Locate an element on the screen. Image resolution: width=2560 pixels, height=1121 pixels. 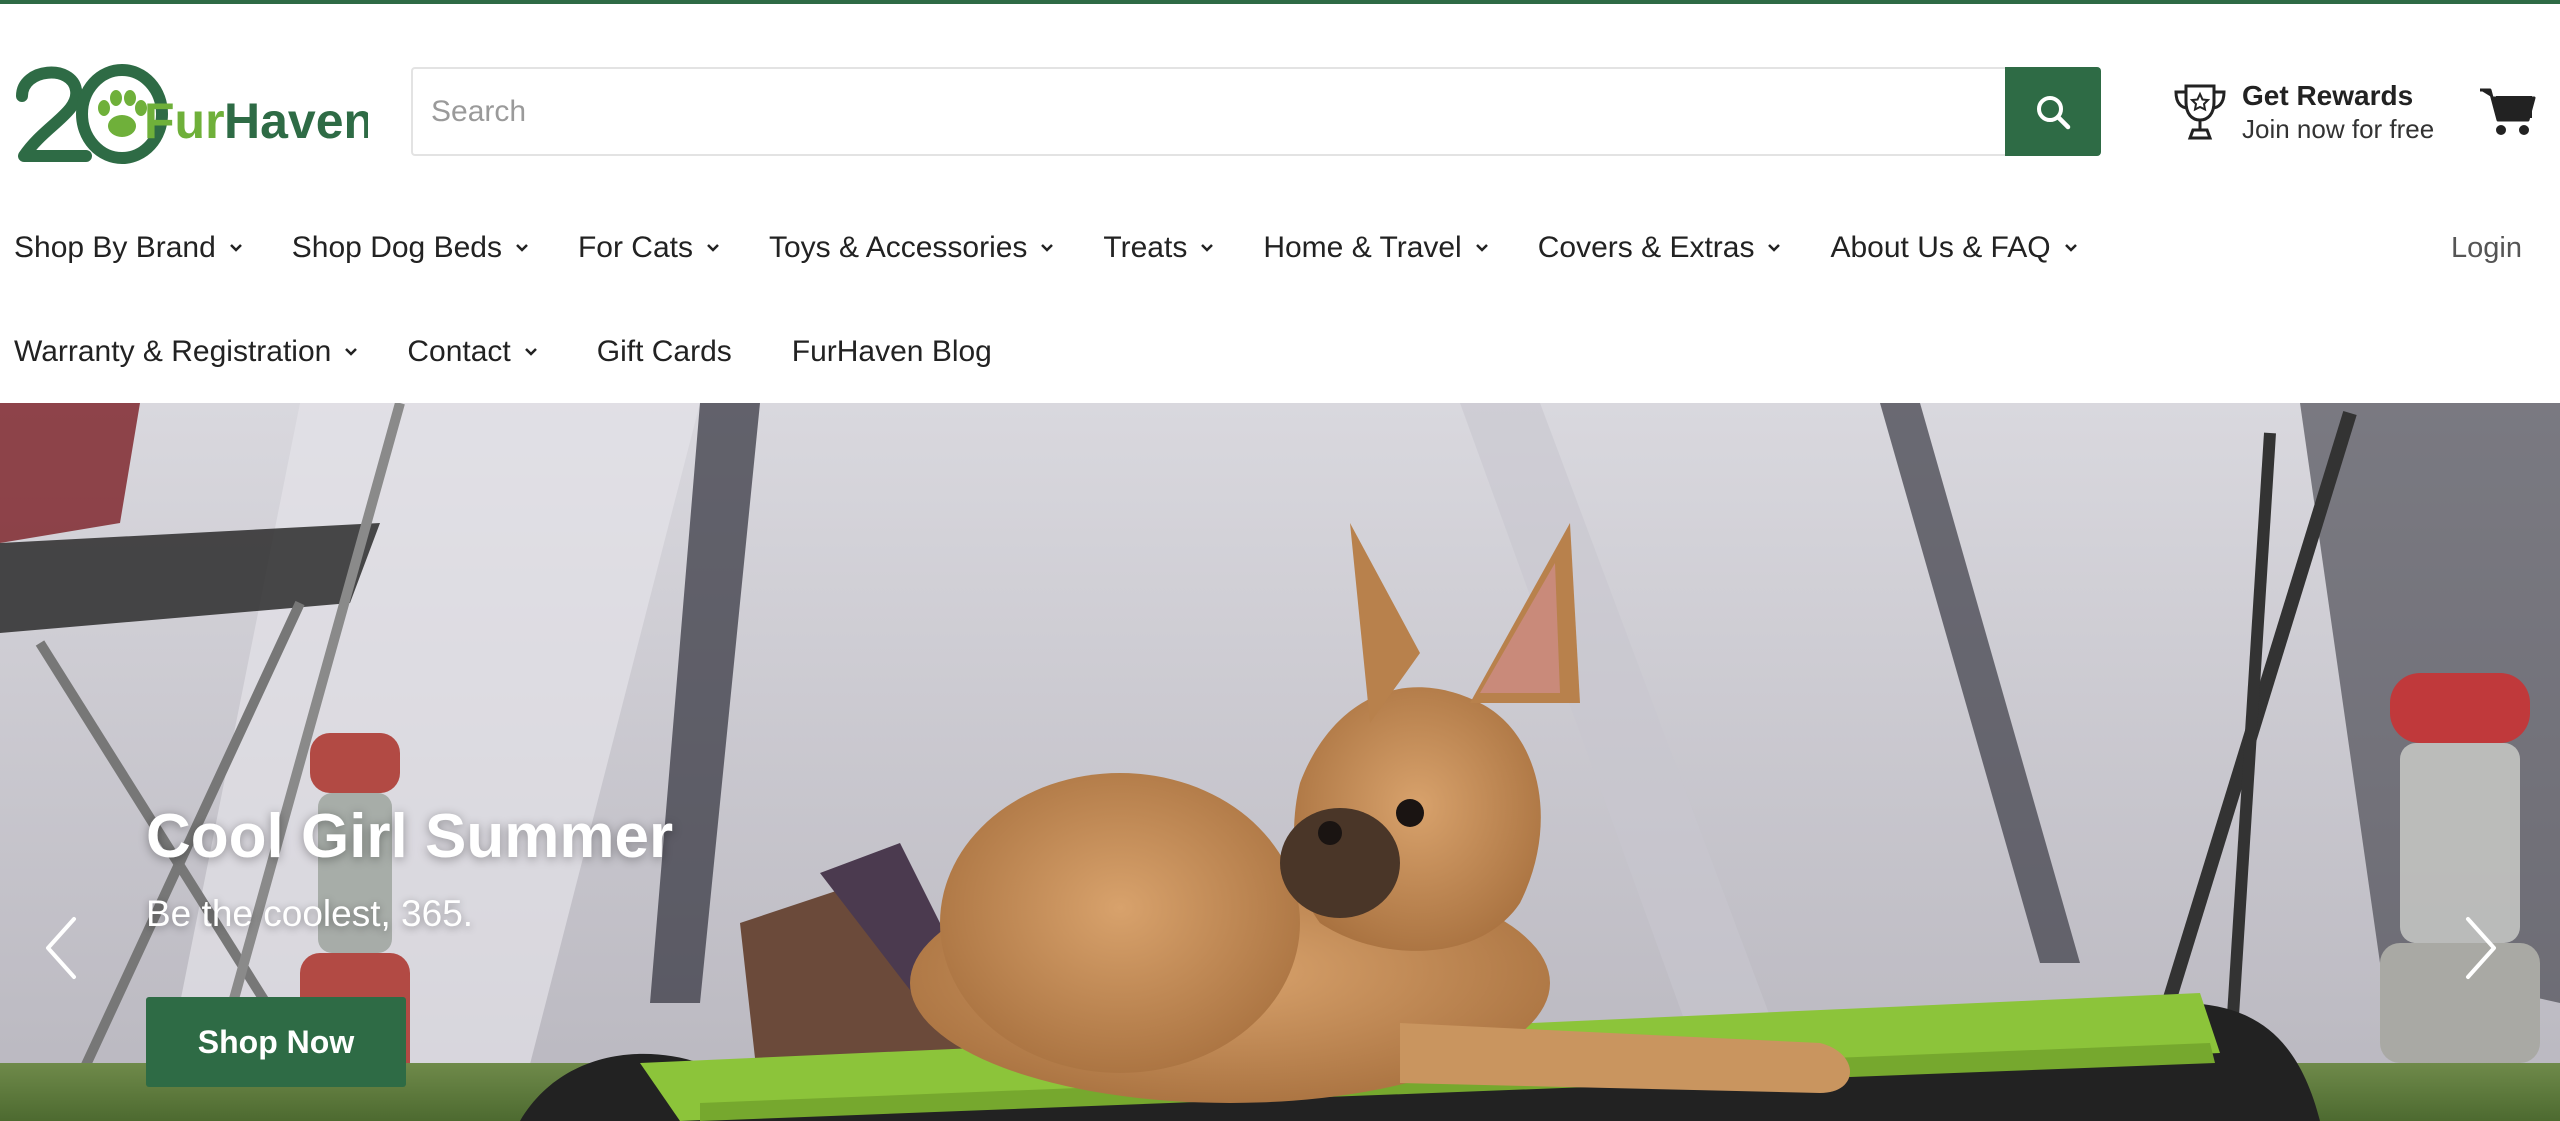
cart-icon is located at coordinates (2507, 112).